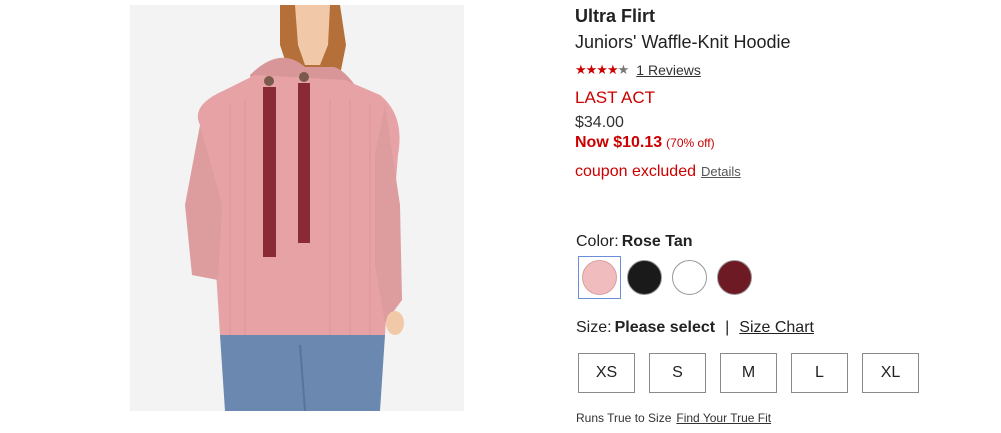 This screenshot has height=433, width=1001. What do you see at coordinates (597, 69) in the screenshot?
I see `star-icon: ★★★★` at bounding box center [597, 69].